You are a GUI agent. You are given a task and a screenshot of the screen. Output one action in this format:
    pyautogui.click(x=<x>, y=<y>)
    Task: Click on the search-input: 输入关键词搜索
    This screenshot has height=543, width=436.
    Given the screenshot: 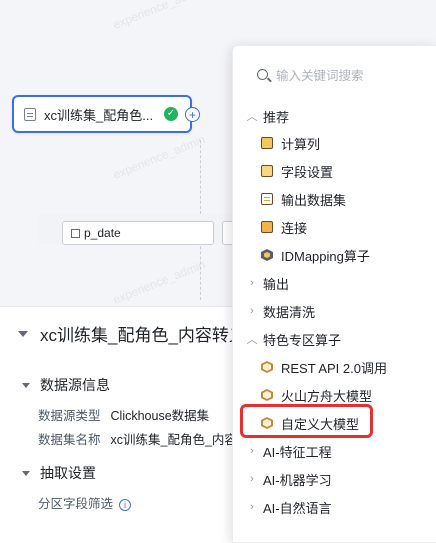 What is the action you would take?
    pyautogui.click(x=343, y=74)
    